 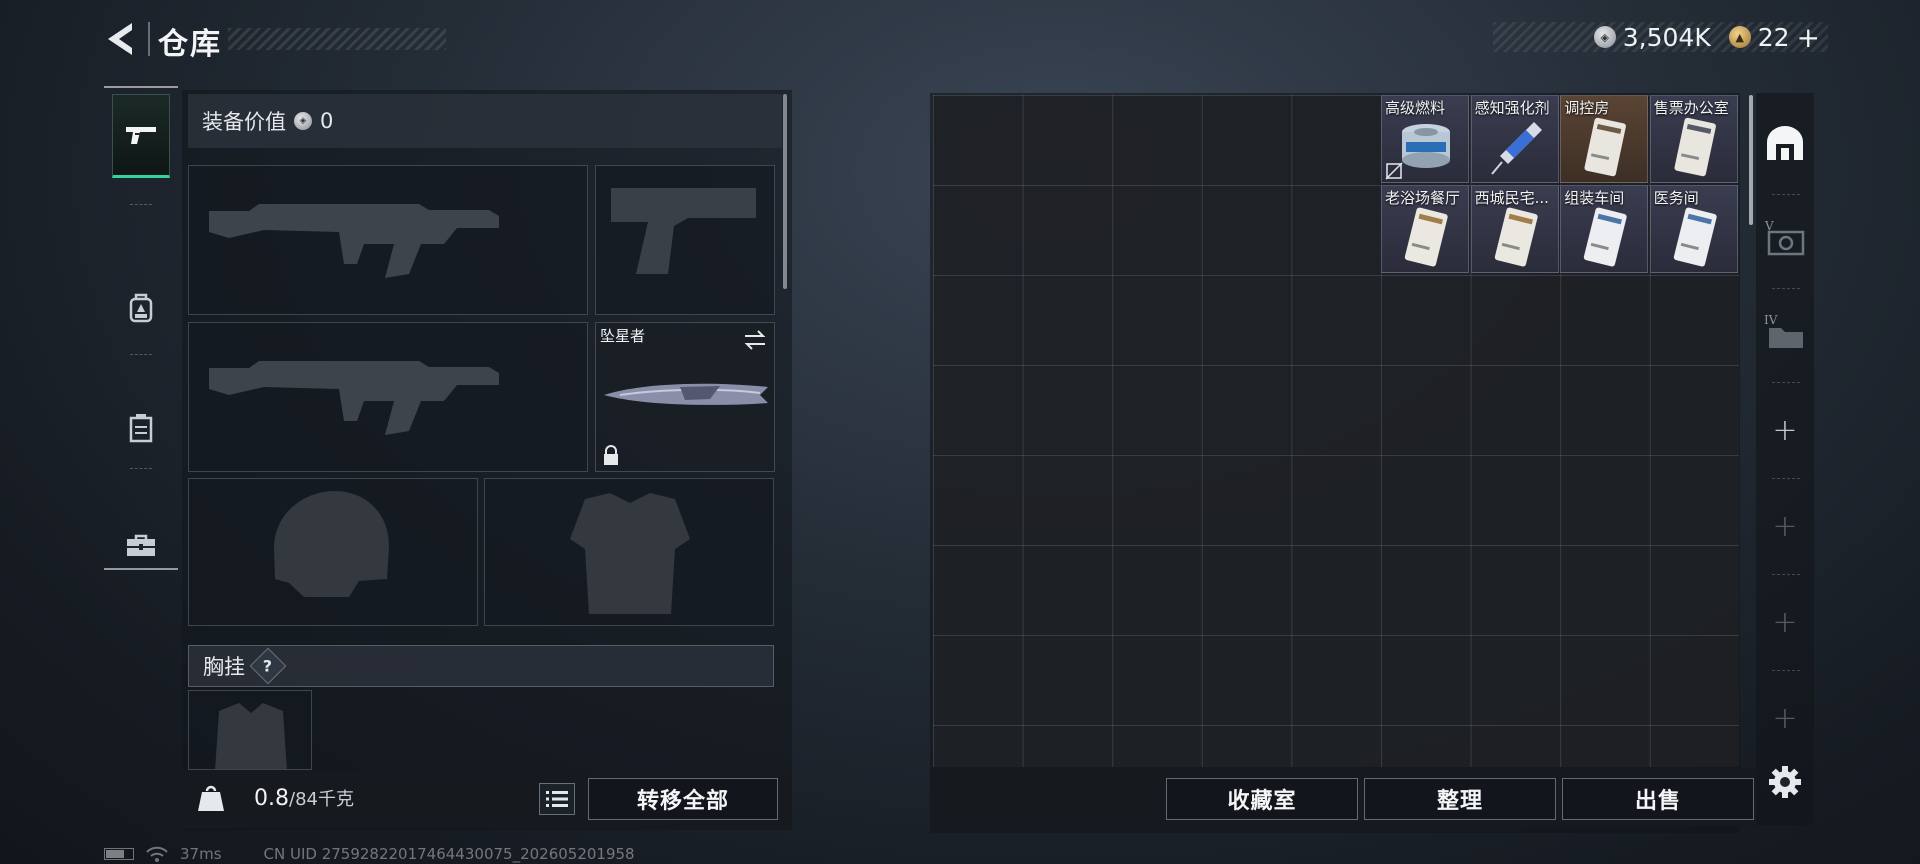 What do you see at coordinates (321, 799) in the screenshot?
I see `weight-max: /84千克` at bounding box center [321, 799].